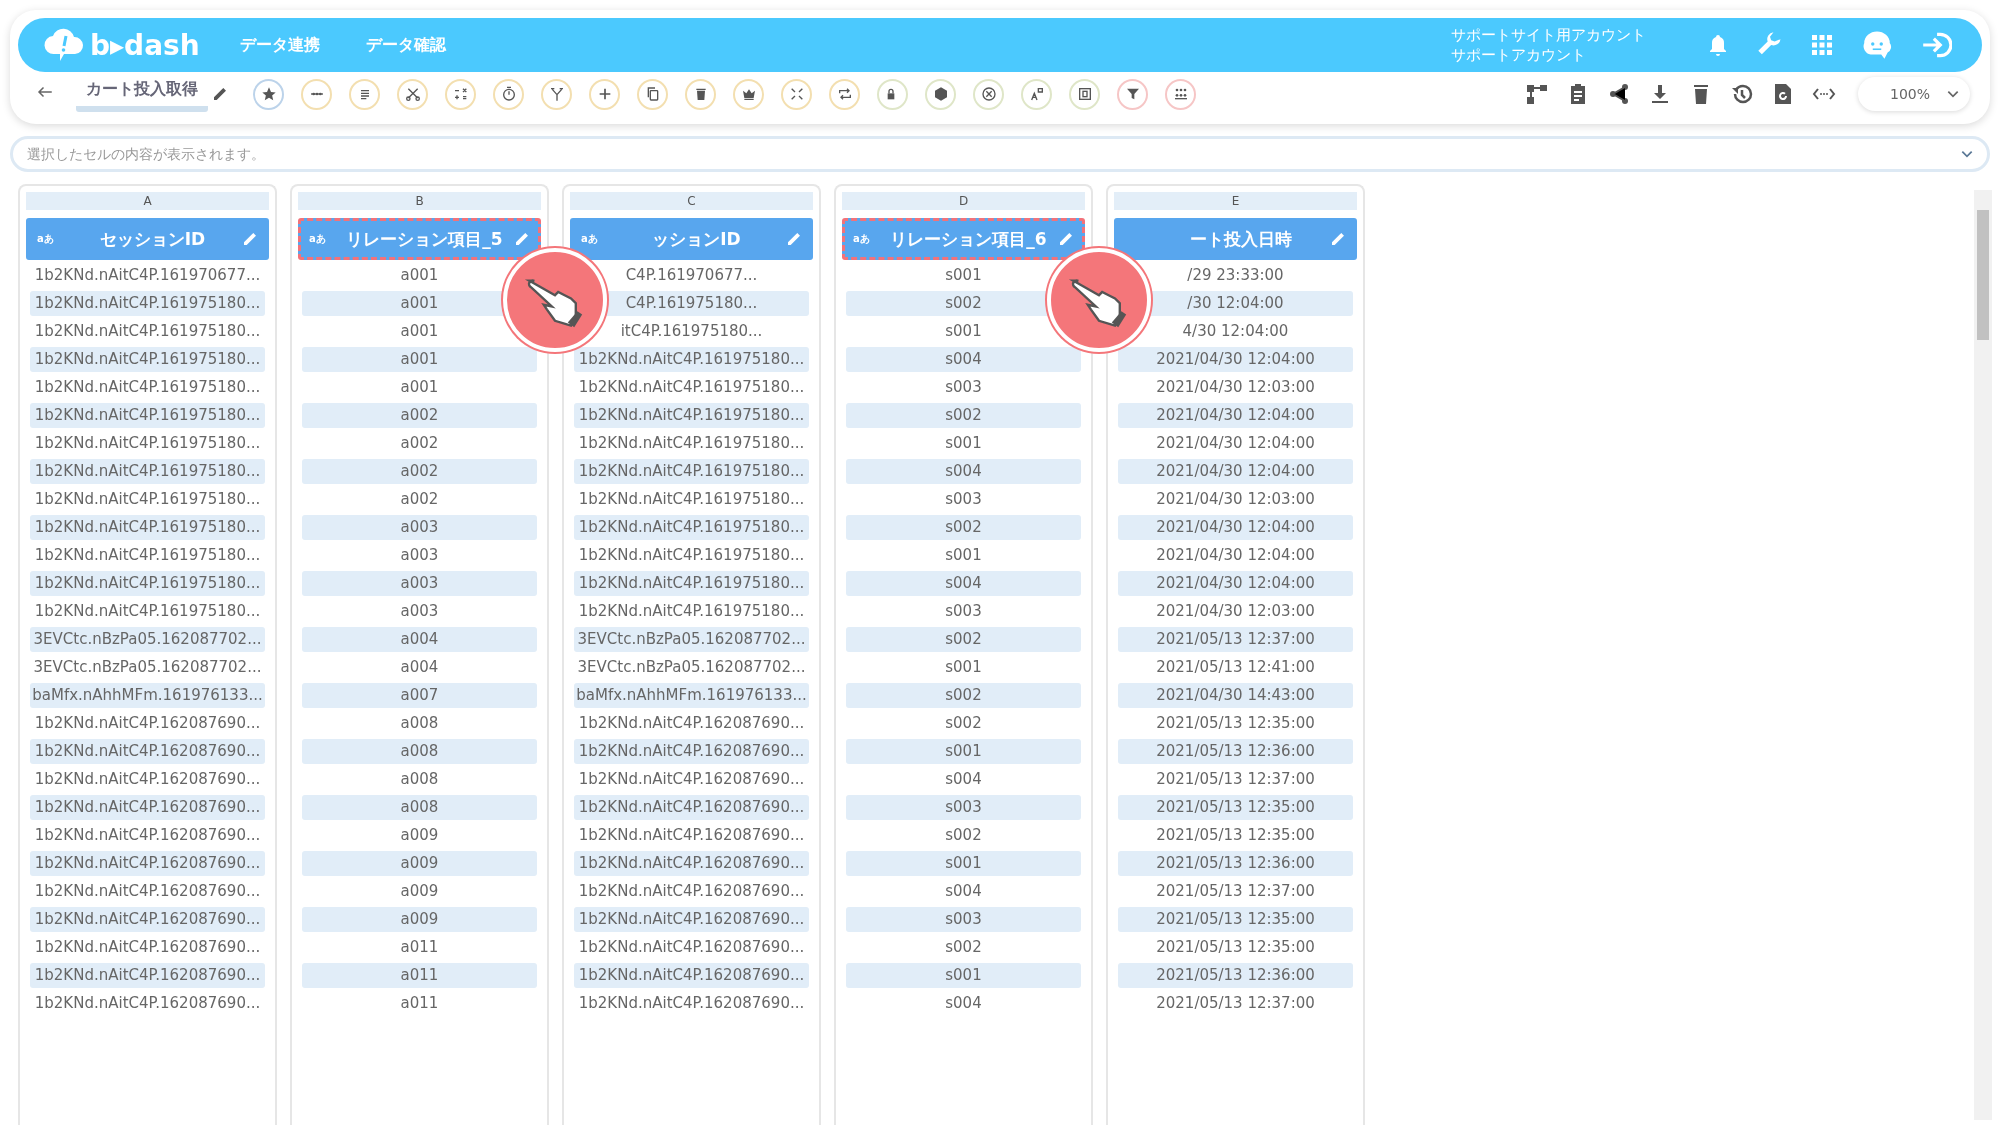 The height and width of the screenshot is (1125, 2000). Describe the element at coordinates (152, 239) in the screenshot. I see `column-name: セッションID` at that location.